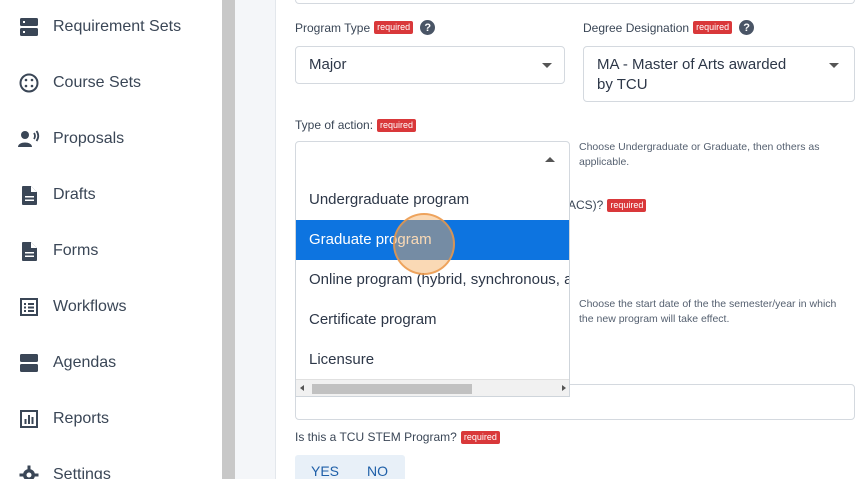 The height and width of the screenshot is (479, 860). I want to click on degree-designation-label-text: Degree Designation, so click(636, 27).